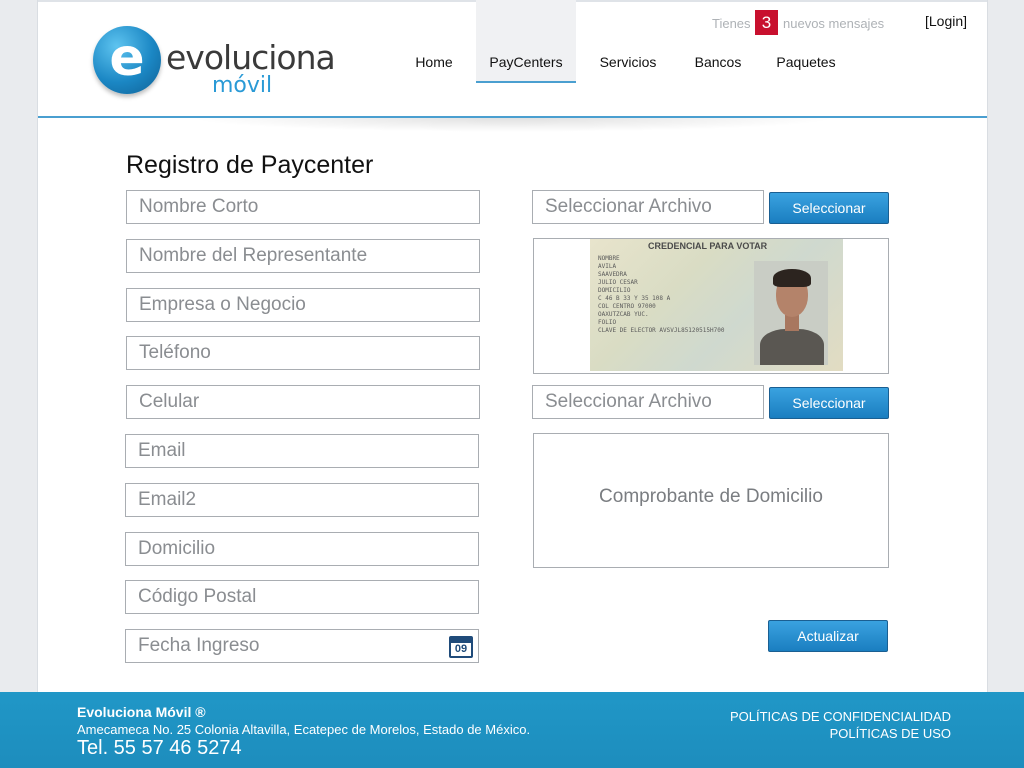  Describe the element at coordinates (791, 313) in the screenshot. I see `id-card-photo` at that location.